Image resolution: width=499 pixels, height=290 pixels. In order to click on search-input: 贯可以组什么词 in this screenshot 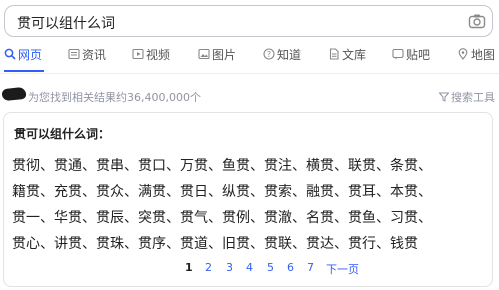, I will do `click(66, 23)`.